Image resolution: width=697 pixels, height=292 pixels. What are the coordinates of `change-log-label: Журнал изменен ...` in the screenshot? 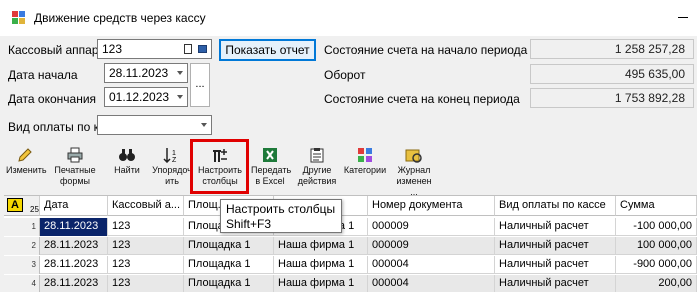 It's located at (414, 181).